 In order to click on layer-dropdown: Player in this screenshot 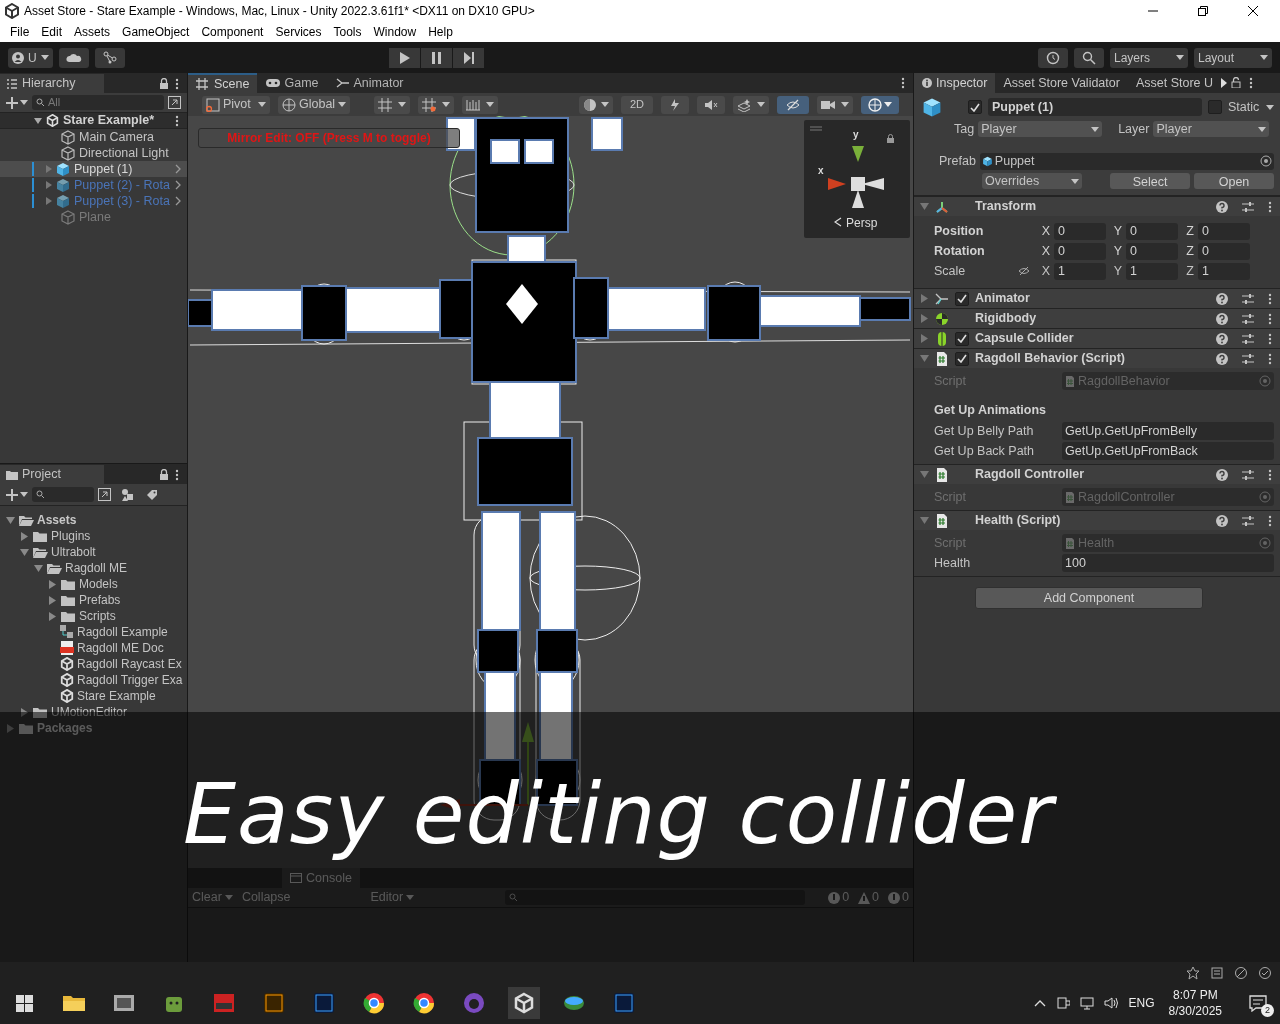, I will do `click(1211, 129)`.